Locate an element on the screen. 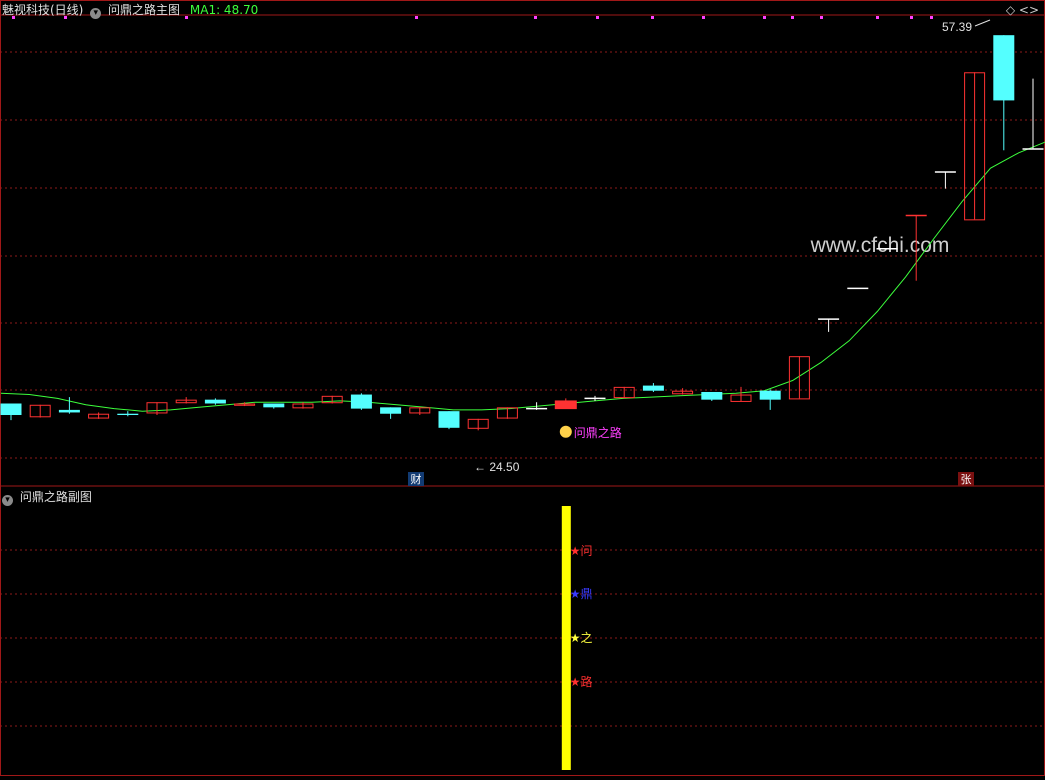  zhang-badge-text: 张 is located at coordinates (966, 479).